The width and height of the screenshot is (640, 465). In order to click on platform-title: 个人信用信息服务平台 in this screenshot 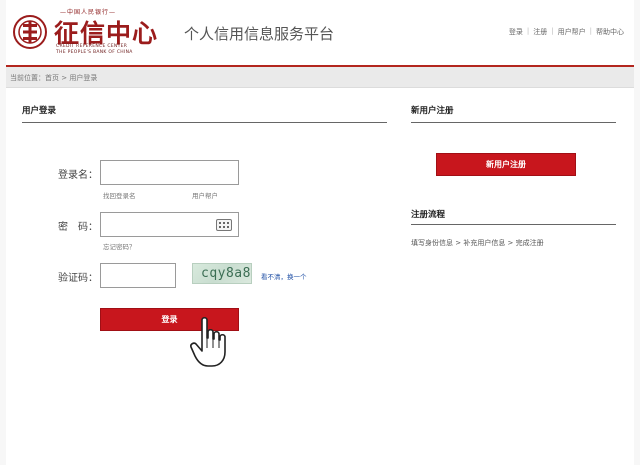, I will do `click(259, 34)`.